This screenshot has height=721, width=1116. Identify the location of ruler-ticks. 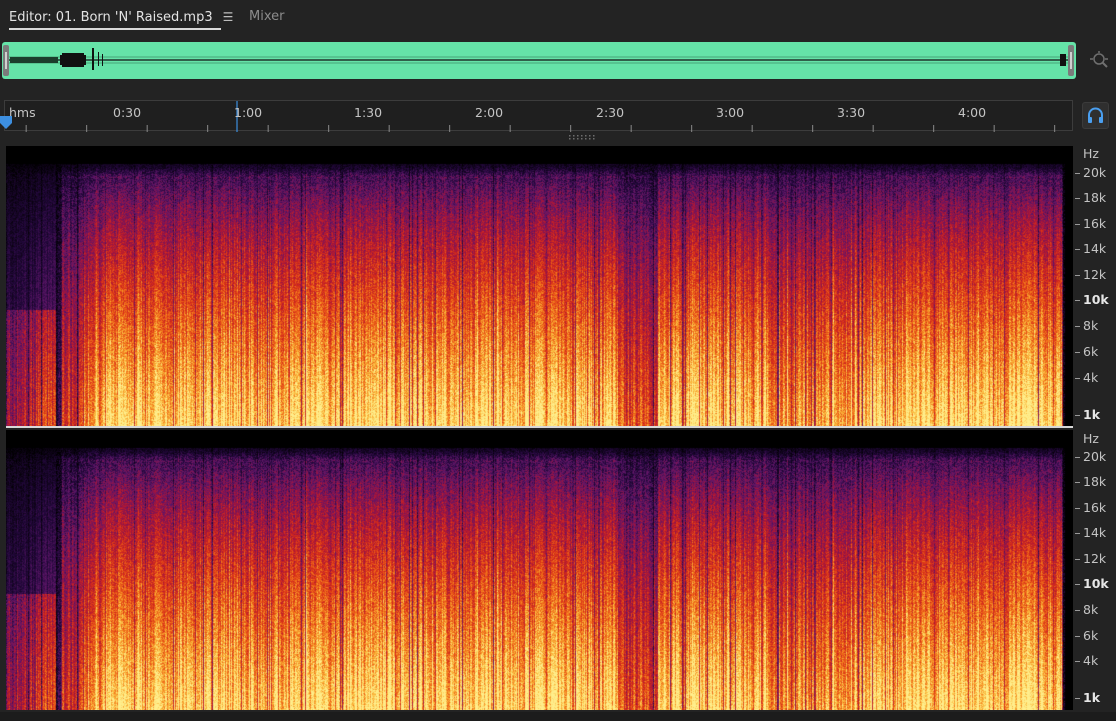
(540, 116).